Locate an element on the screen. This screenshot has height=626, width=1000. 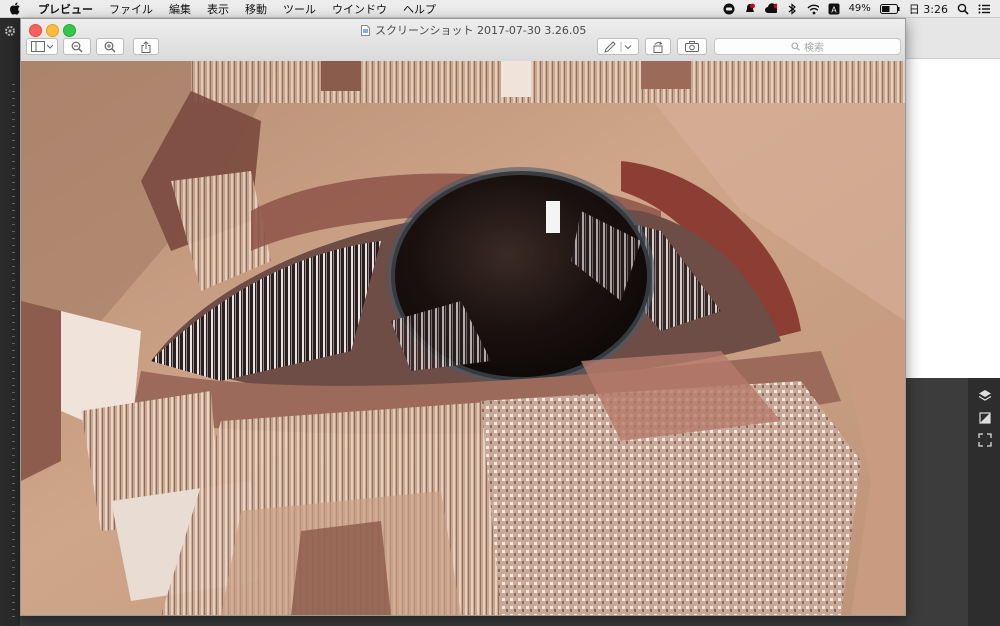
menu-edit: 編集 is located at coordinates (180, 9).